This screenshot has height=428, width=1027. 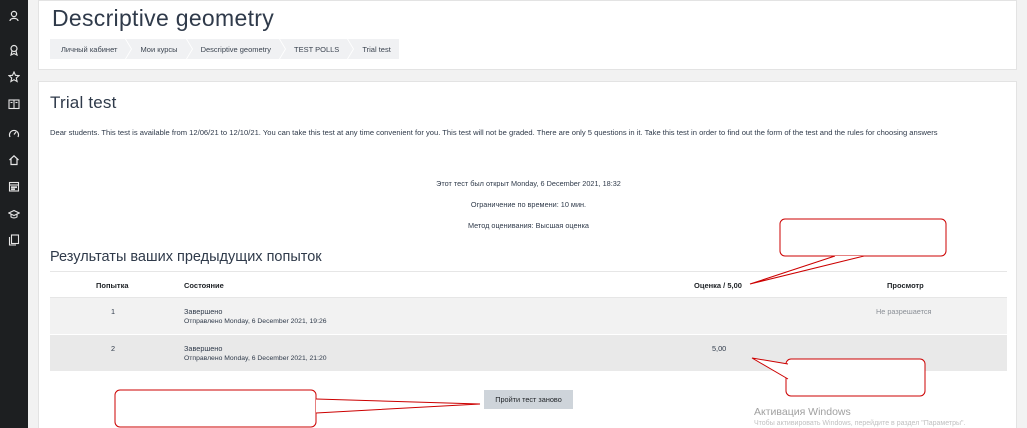 I want to click on graduation-cap-icon, so click(x=14, y=214).